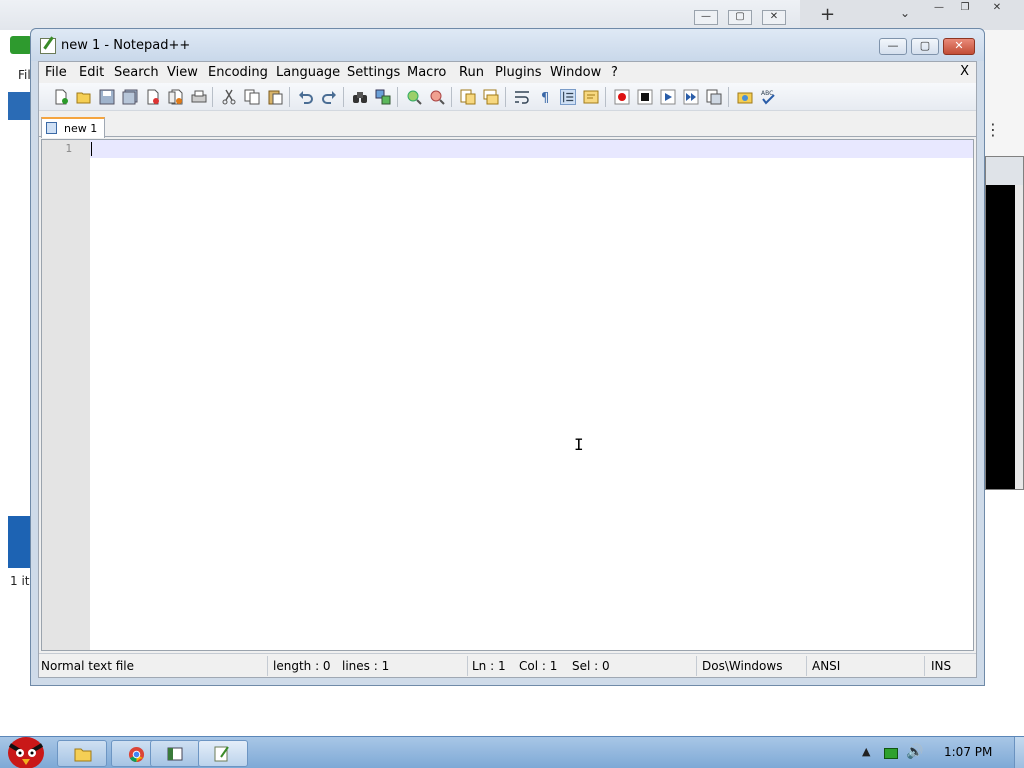 Image resolution: width=1024 pixels, height=768 pixels. I want to click on background-blue-button, so click(20, 542).